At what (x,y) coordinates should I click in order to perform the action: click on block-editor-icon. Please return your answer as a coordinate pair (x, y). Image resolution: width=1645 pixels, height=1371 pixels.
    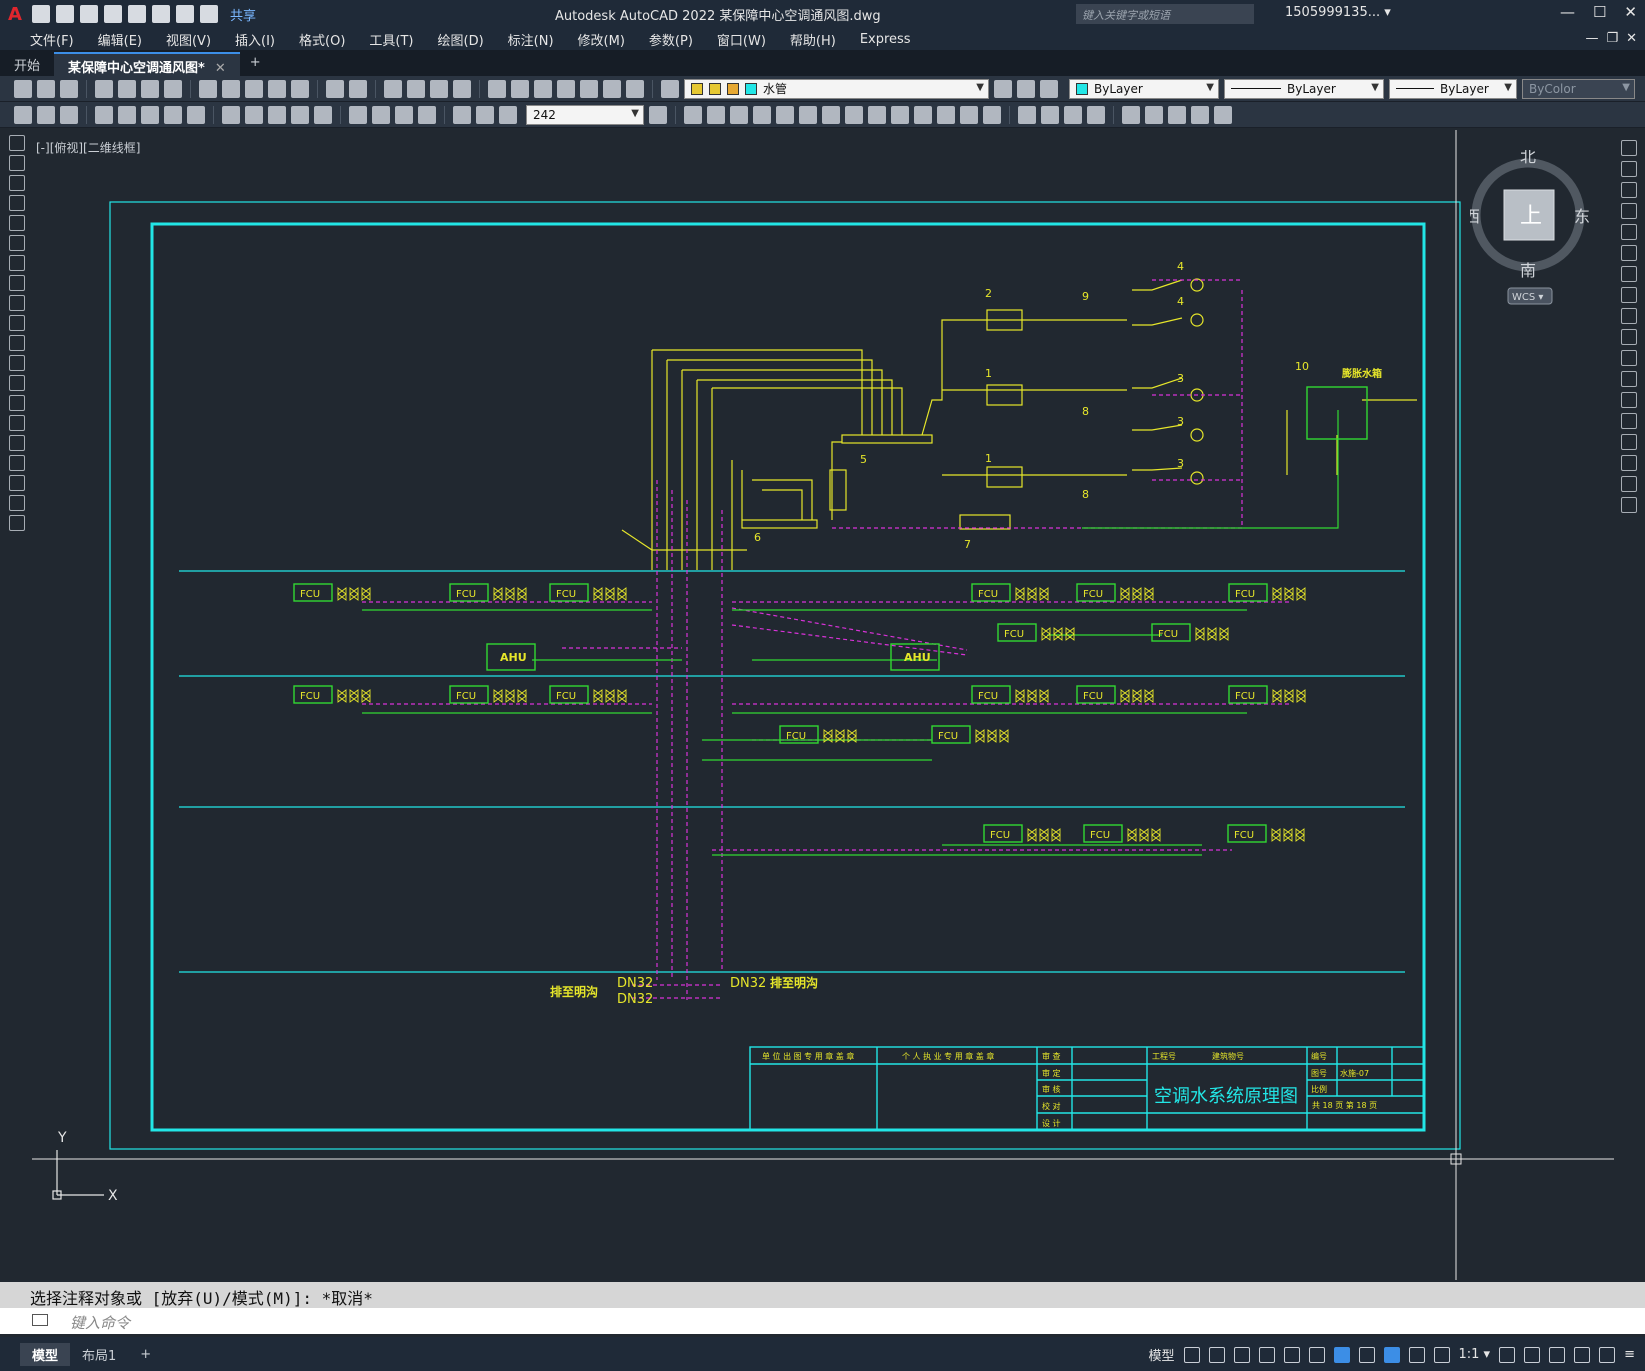
    Looking at the image, I should click on (300, 88).